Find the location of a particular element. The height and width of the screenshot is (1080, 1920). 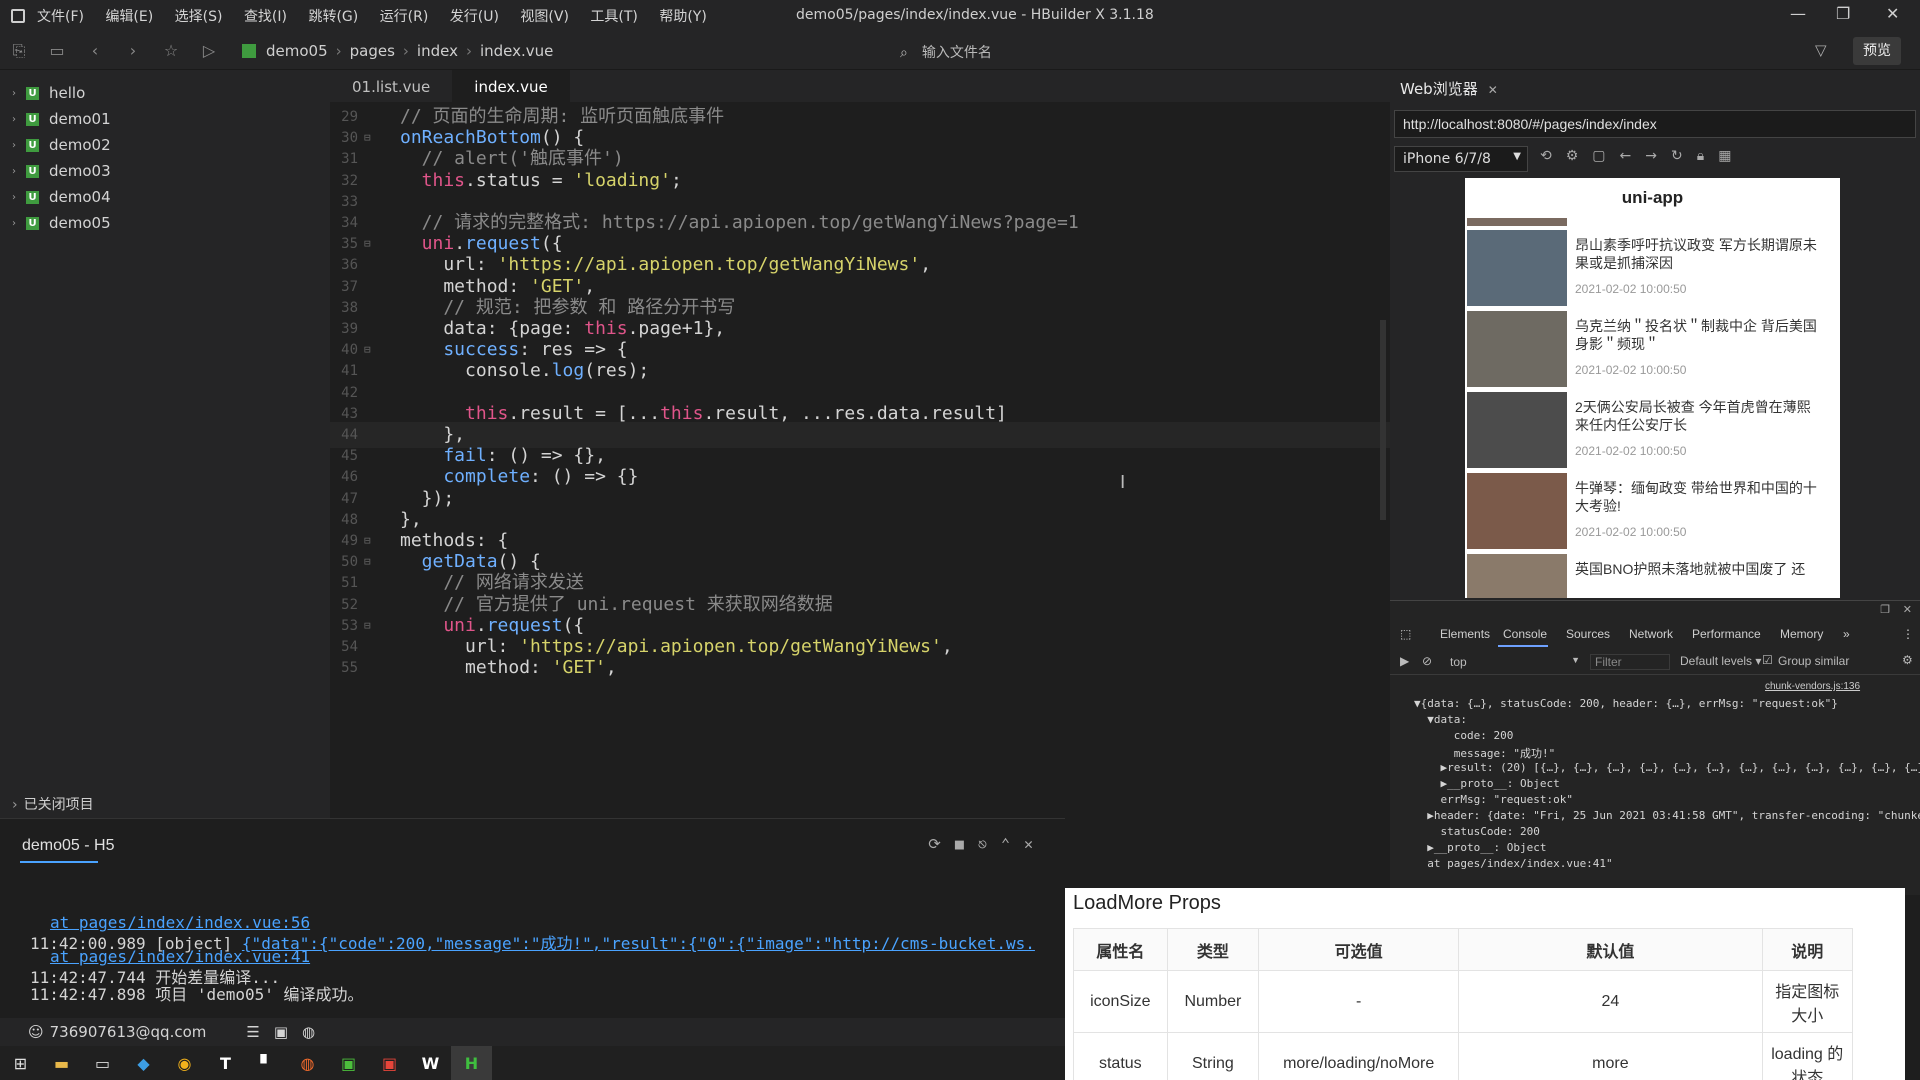

file-search-input: ⌕ 输入文件名 is located at coordinates (946, 52).